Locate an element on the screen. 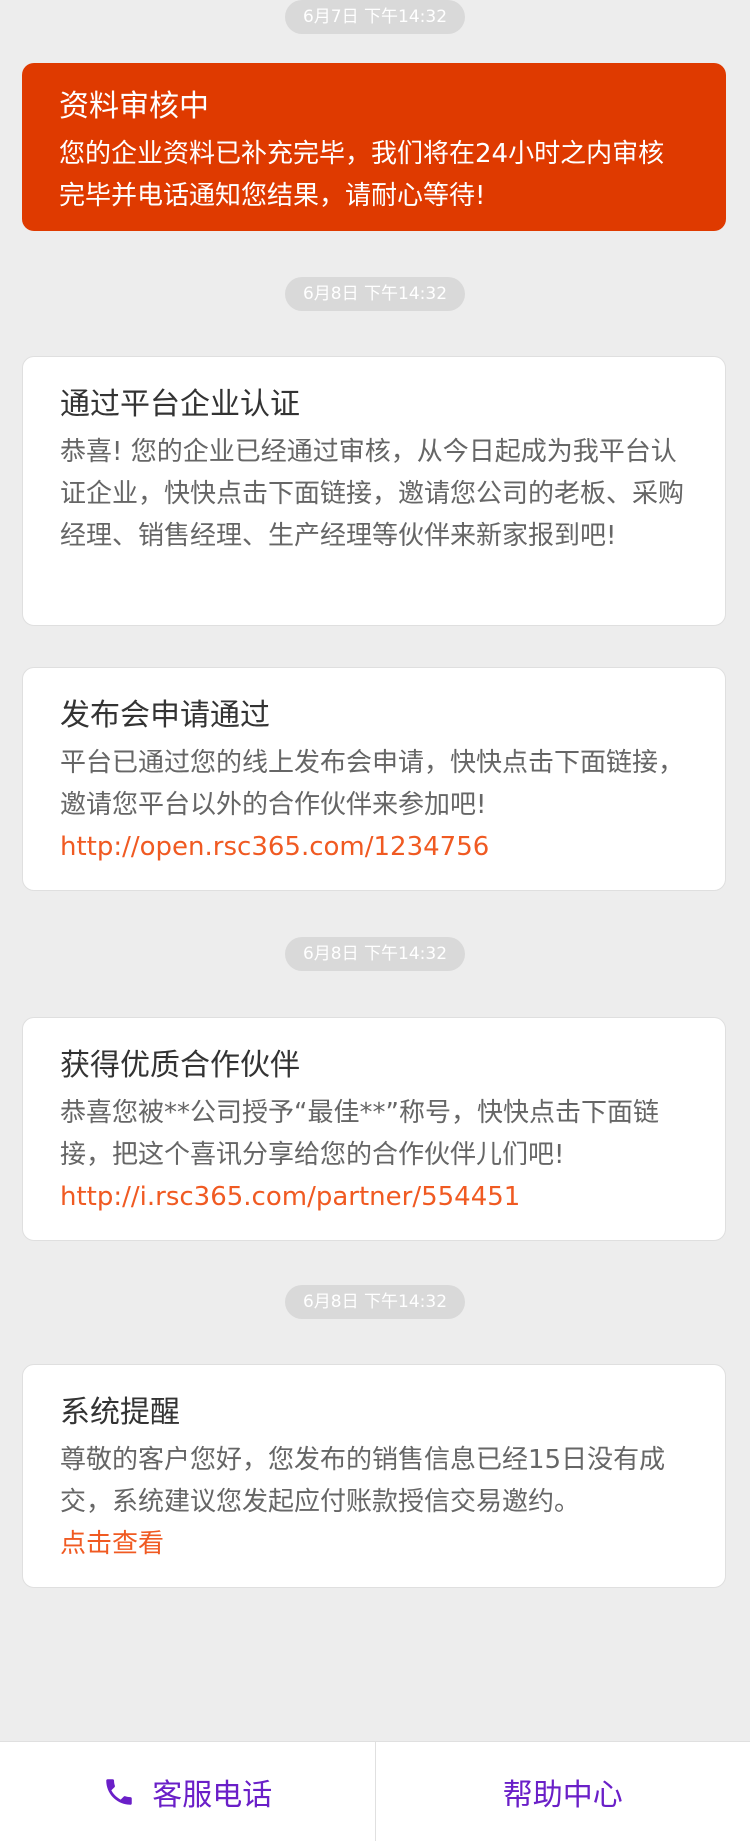  phone-icon is located at coordinates (119, 1792).